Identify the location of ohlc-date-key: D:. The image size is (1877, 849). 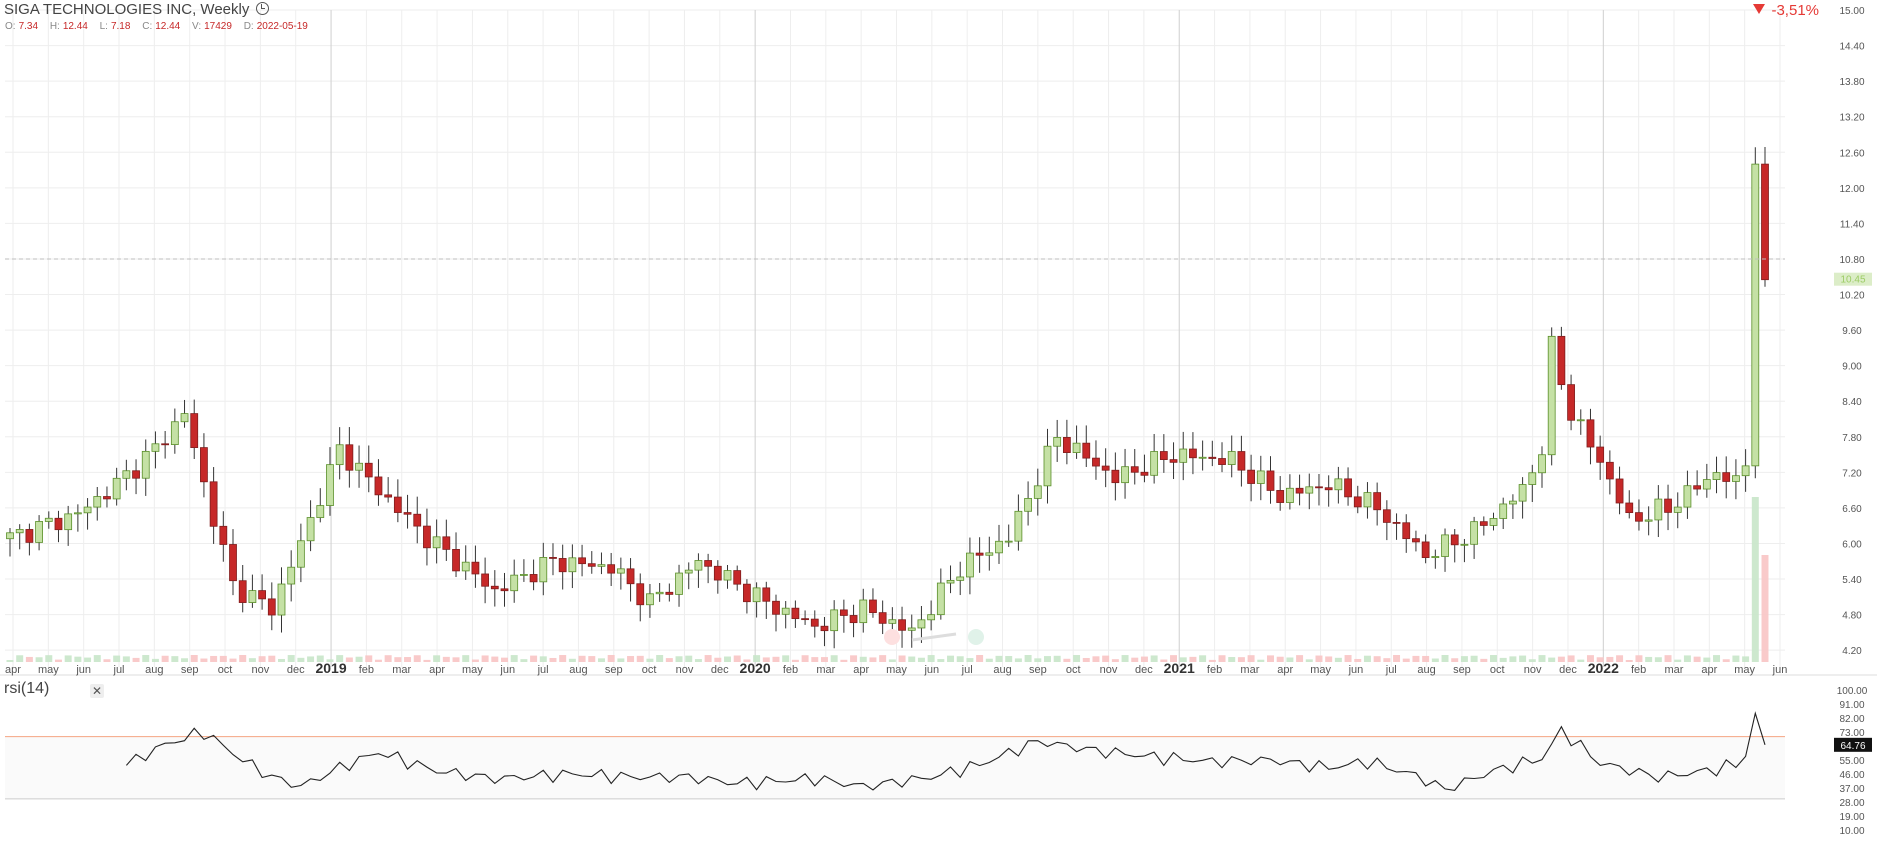
(248, 26).